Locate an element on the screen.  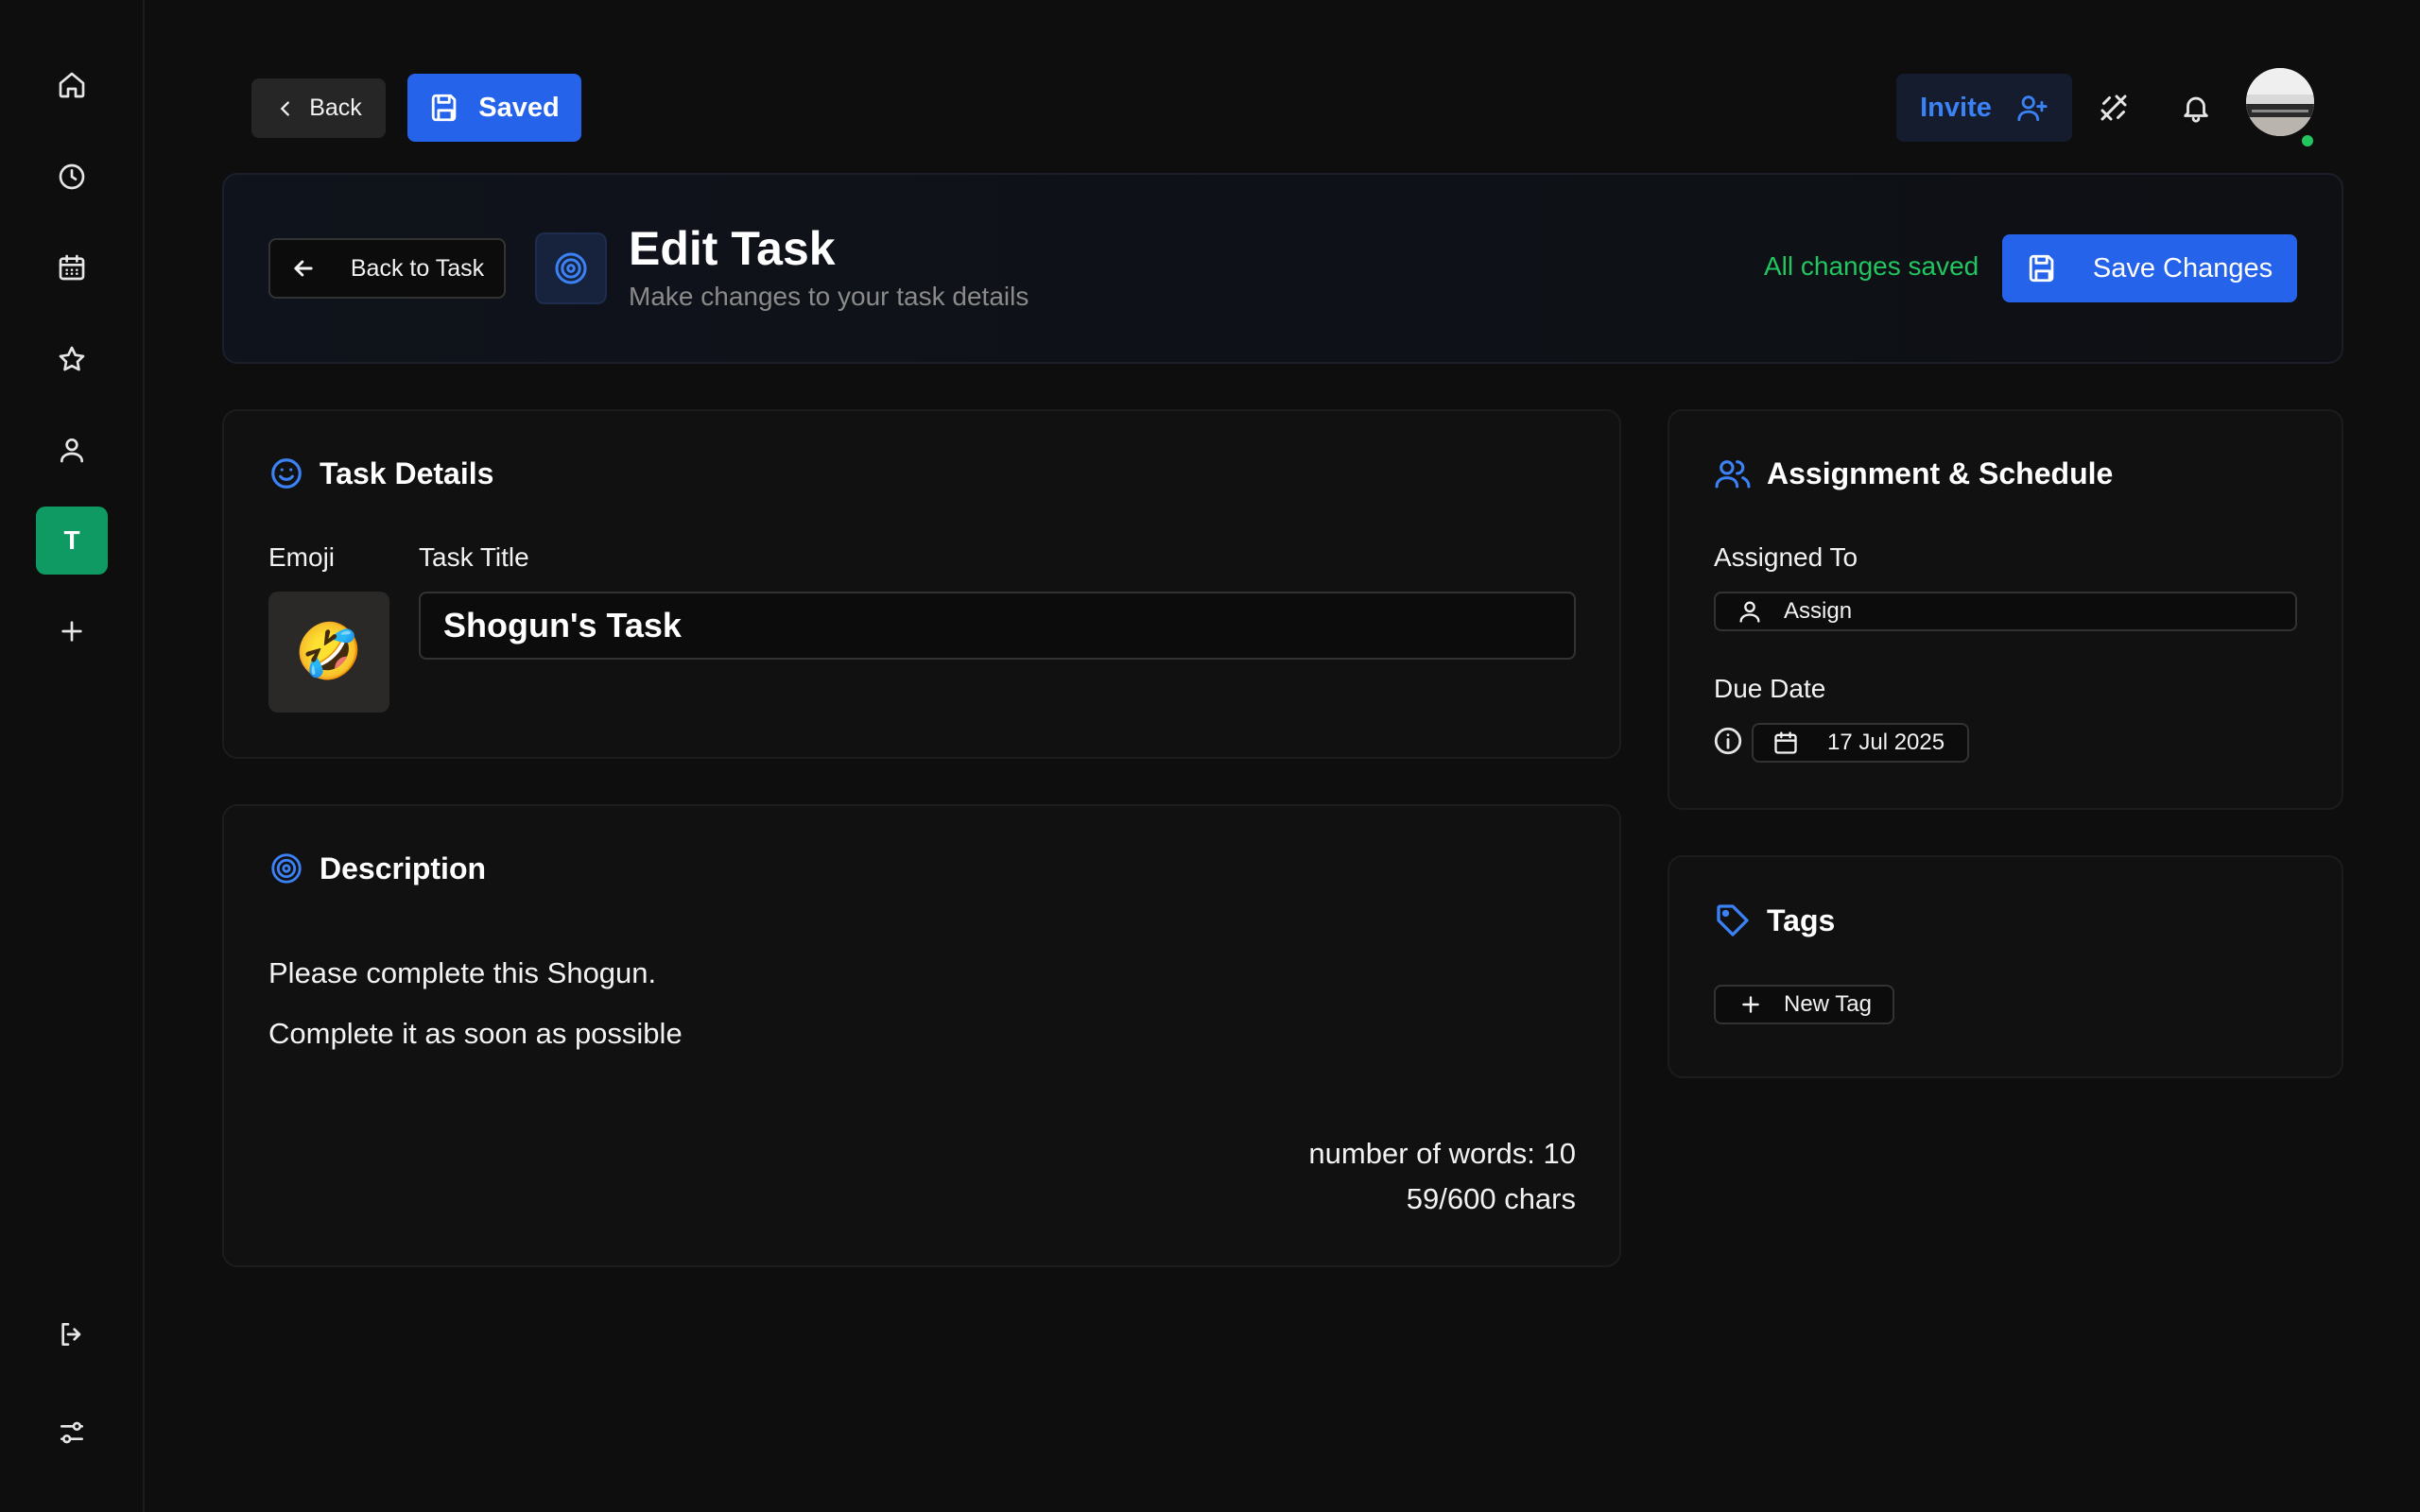
new-tag-button: New Tag is located at coordinates (1804, 1004).